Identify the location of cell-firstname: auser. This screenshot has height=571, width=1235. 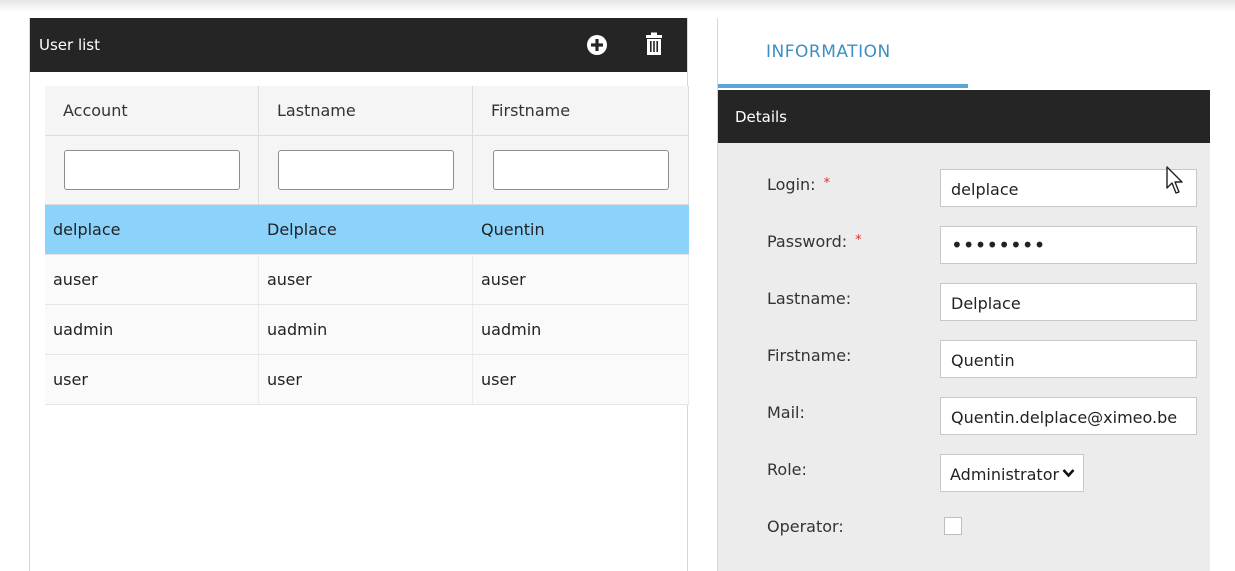
(581, 279).